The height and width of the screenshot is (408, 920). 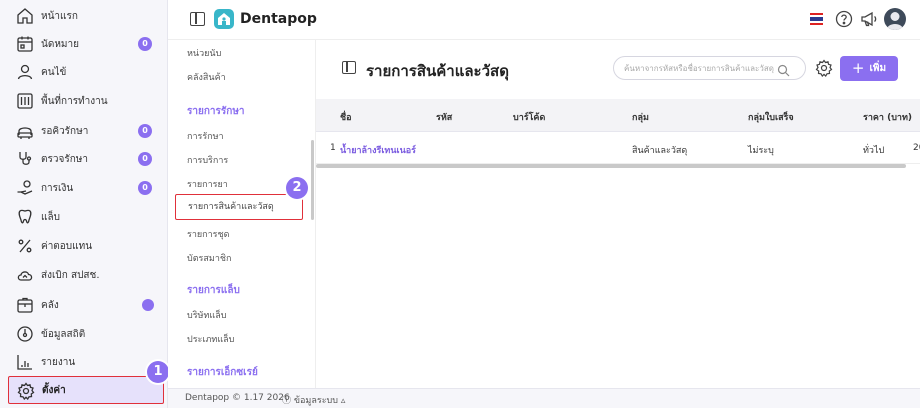 I want to click on report-icon, so click(x=25, y=362).